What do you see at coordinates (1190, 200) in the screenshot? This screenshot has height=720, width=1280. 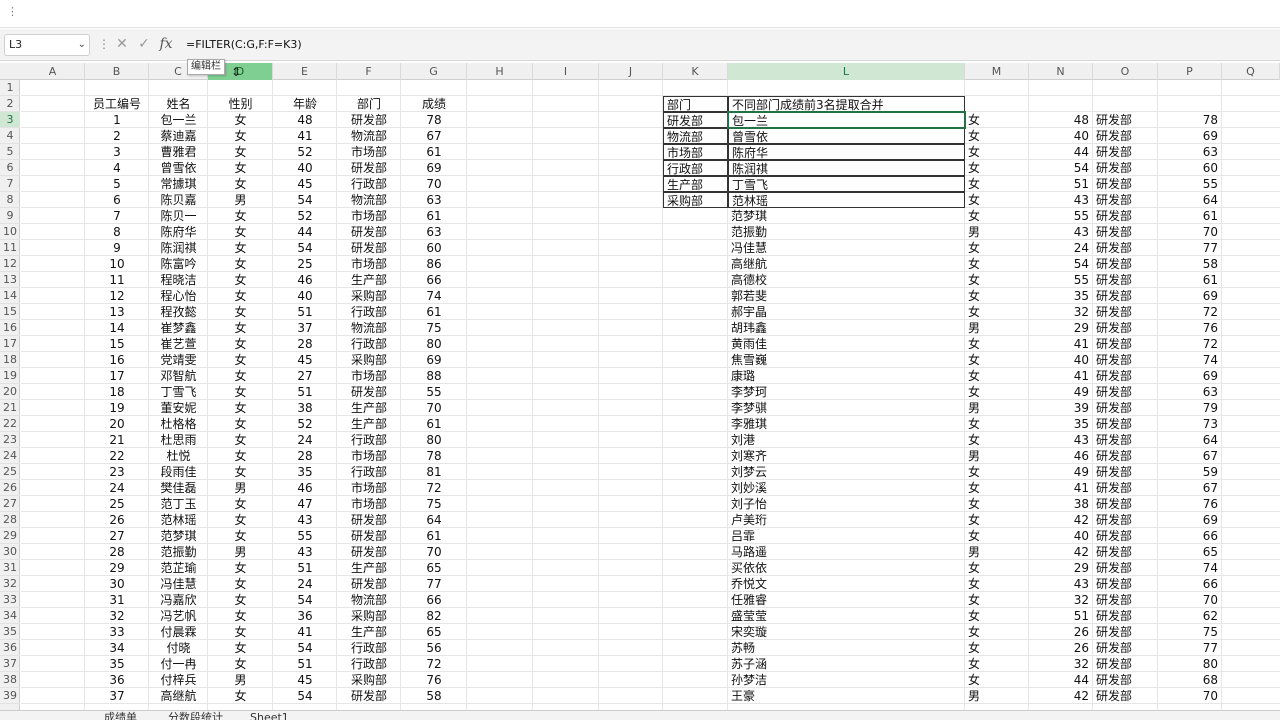 I see `cell-p8: 64` at bounding box center [1190, 200].